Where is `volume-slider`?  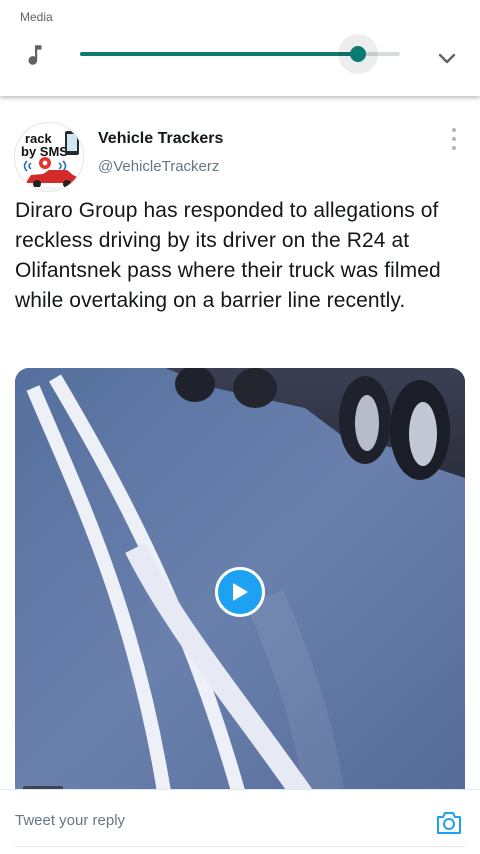
volume-slider is located at coordinates (240, 54).